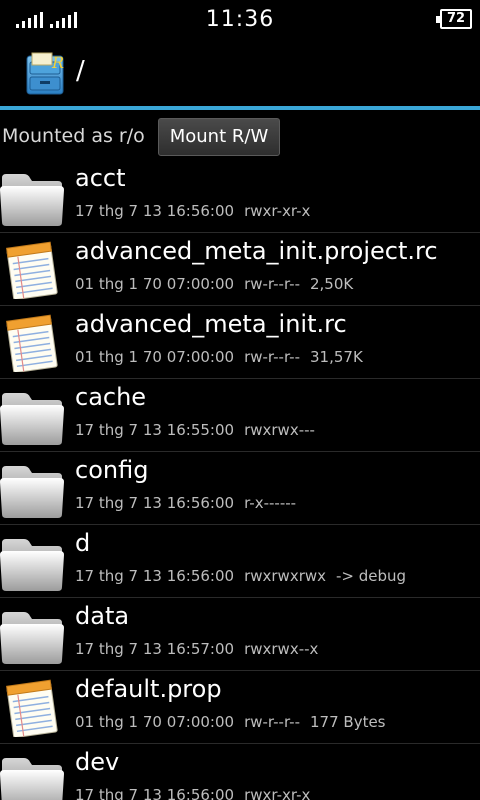  What do you see at coordinates (348, 722) in the screenshot?
I see `file-extra: 177 Bytes` at bounding box center [348, 722].